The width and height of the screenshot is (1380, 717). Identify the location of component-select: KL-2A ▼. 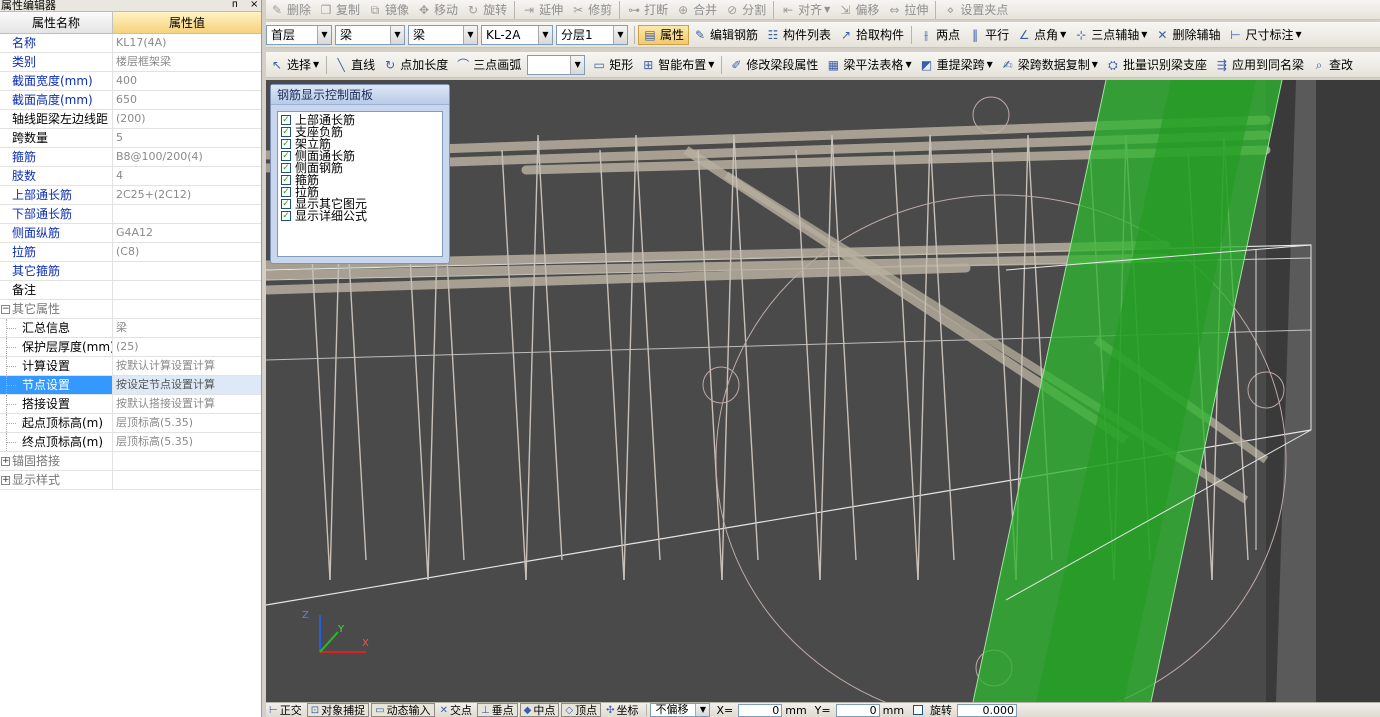
(517, 34).